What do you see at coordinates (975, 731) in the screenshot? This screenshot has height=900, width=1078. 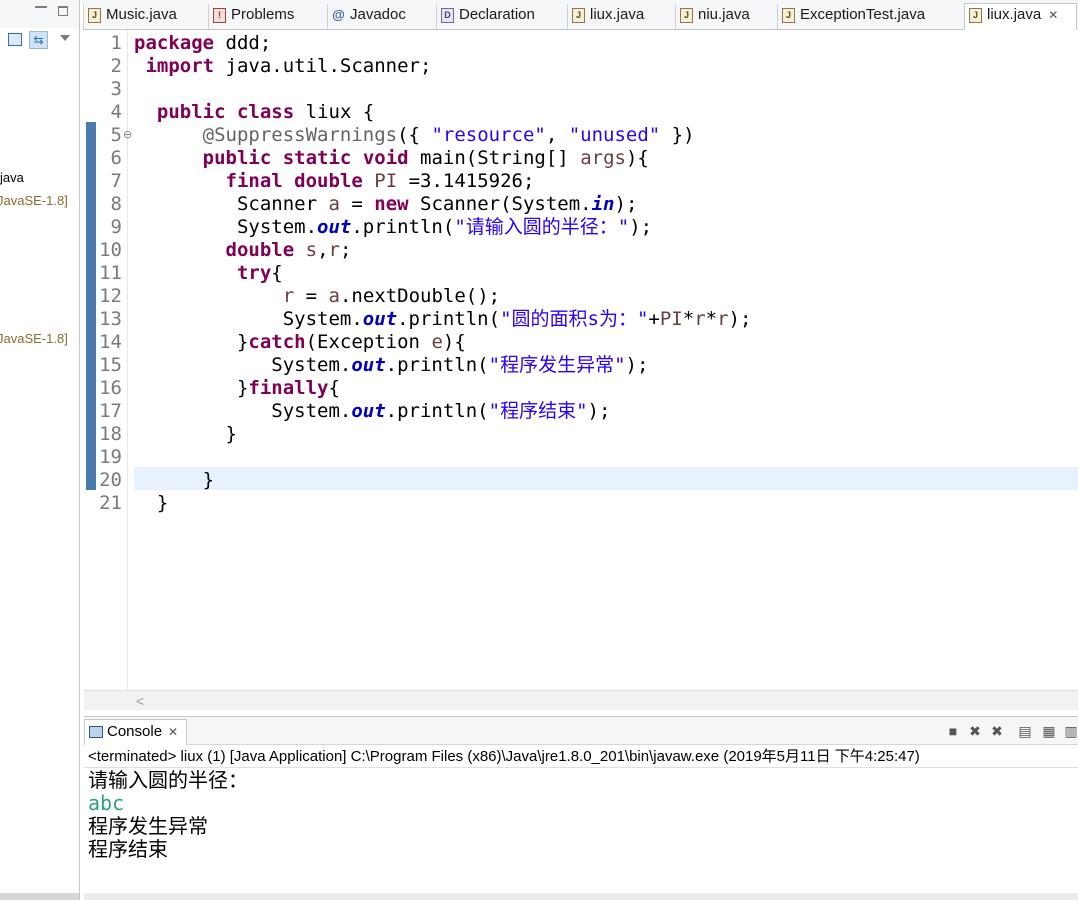 I see `remove-launch-icon: ✖` at bounding box center [975, 731].